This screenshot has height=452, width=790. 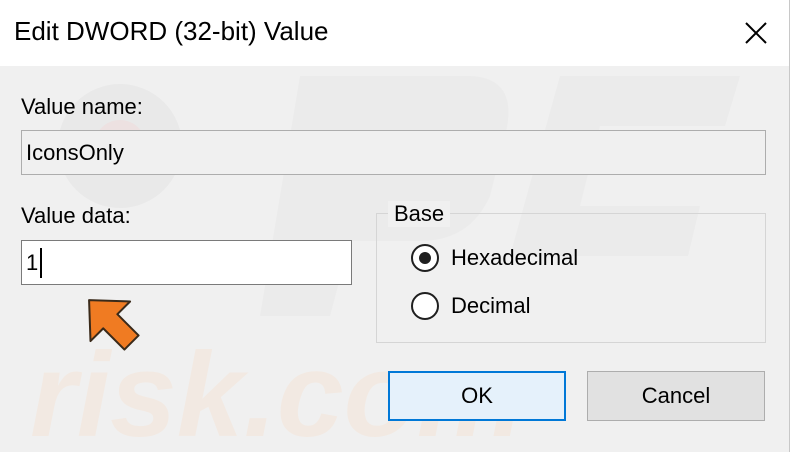 I want to click on radio-selected-icon, so click(x=425, y=258).